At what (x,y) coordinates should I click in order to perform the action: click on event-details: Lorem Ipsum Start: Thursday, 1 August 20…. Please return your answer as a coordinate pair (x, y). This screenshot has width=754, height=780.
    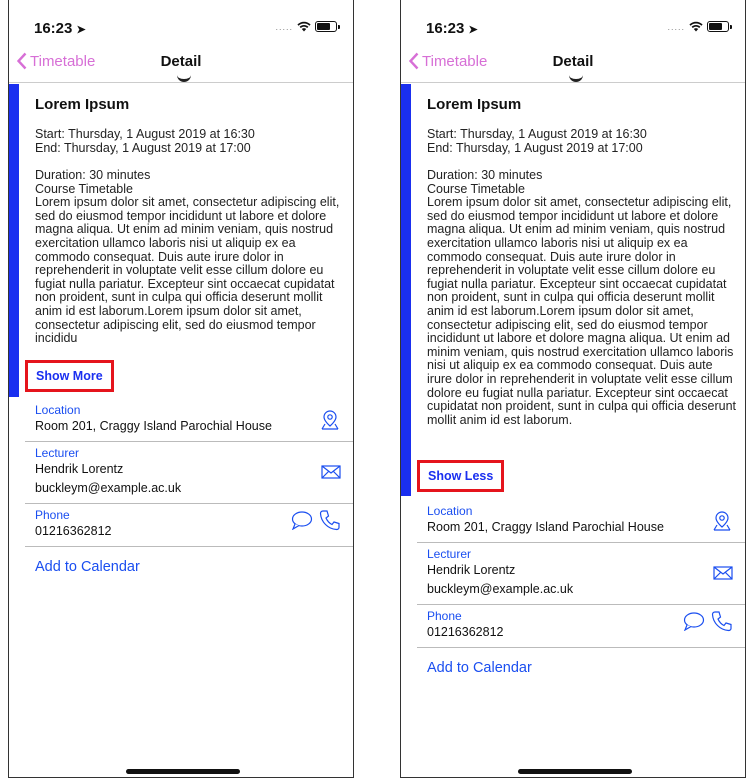
    Looking at the image, I should click on (190, 215).